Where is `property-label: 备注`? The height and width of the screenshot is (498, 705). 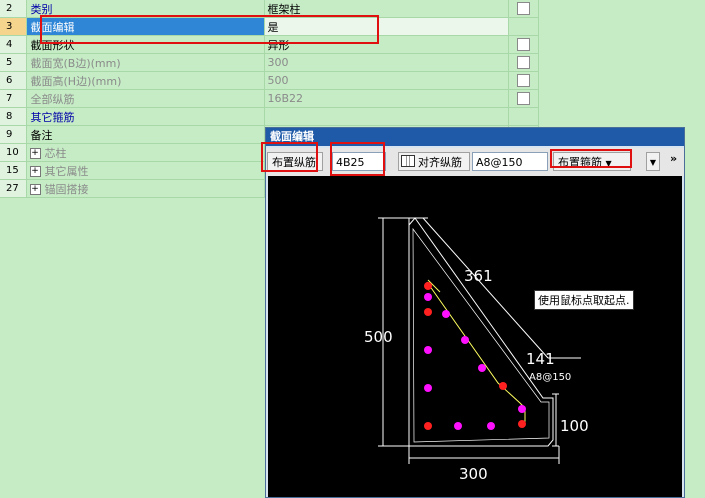
property-label: 备注 is located at coordinates (41, 135).